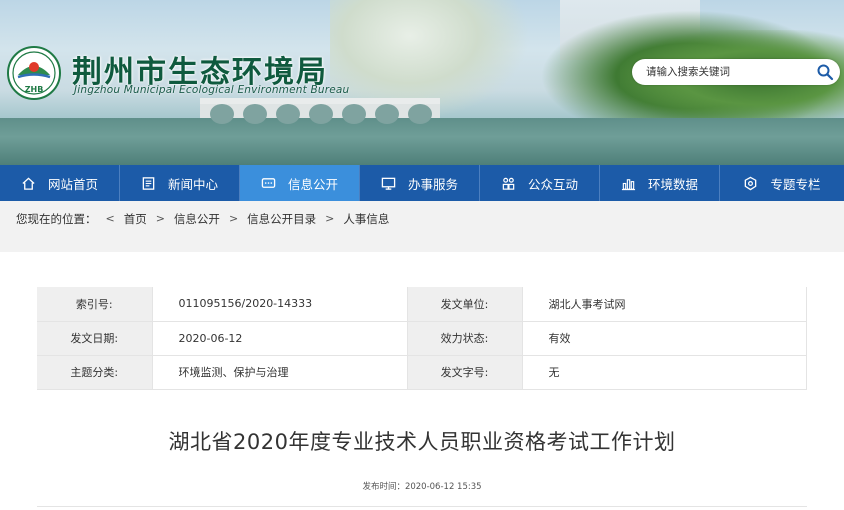  What do you see at coordinates (279, 338) in the screenshot?
I see `meta-value-date: 2020-06-12` at bounding box center [279, 338].